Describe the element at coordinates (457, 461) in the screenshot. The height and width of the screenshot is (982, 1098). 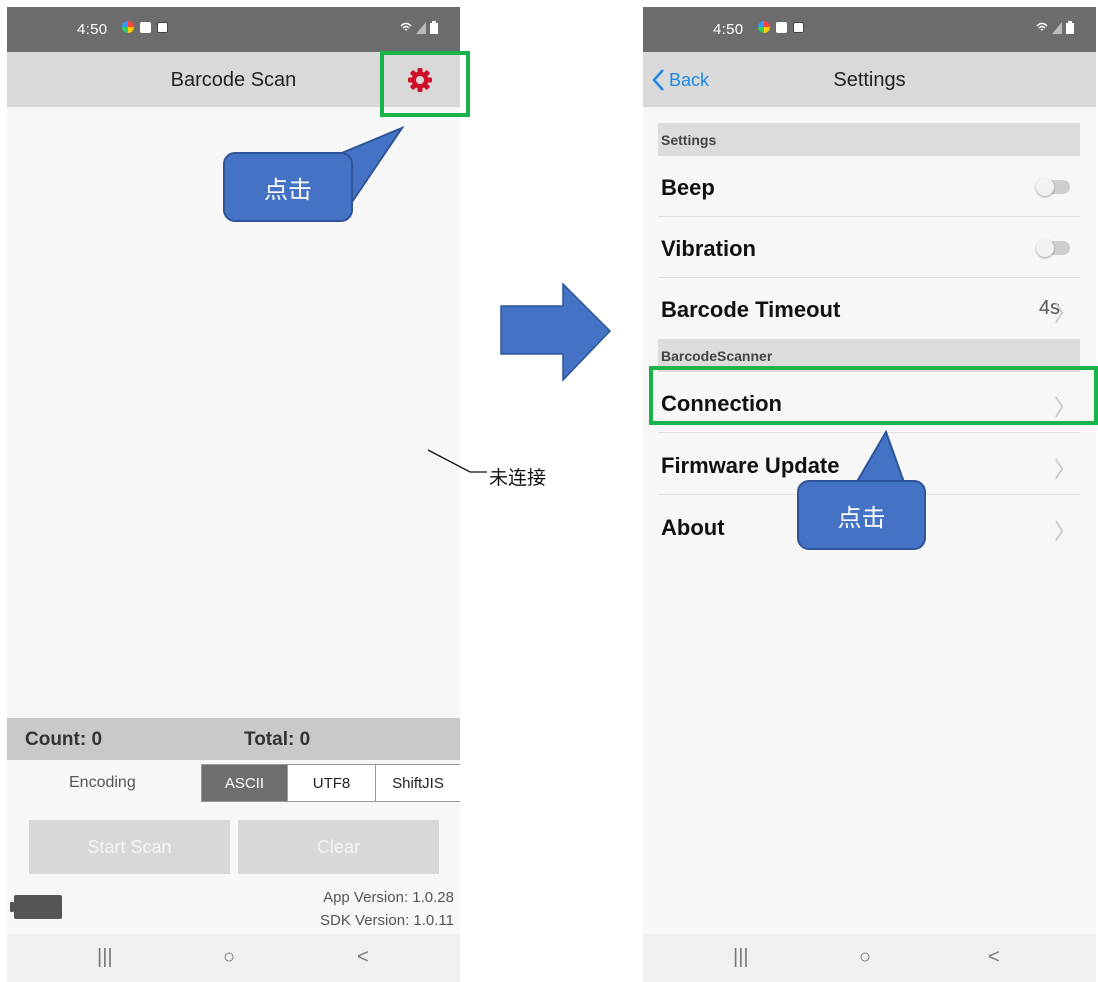
I see `note-leader-line` at that location.